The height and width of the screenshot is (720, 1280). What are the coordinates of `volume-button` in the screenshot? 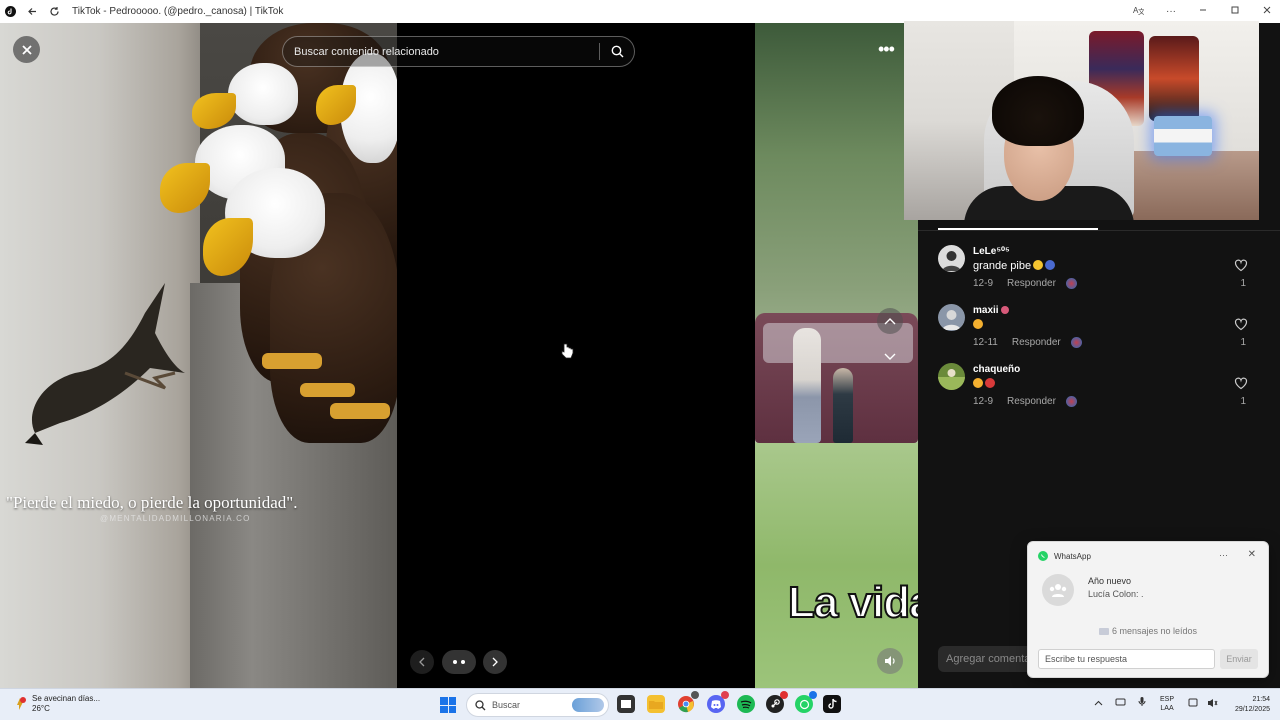 It's located at (890, 661).